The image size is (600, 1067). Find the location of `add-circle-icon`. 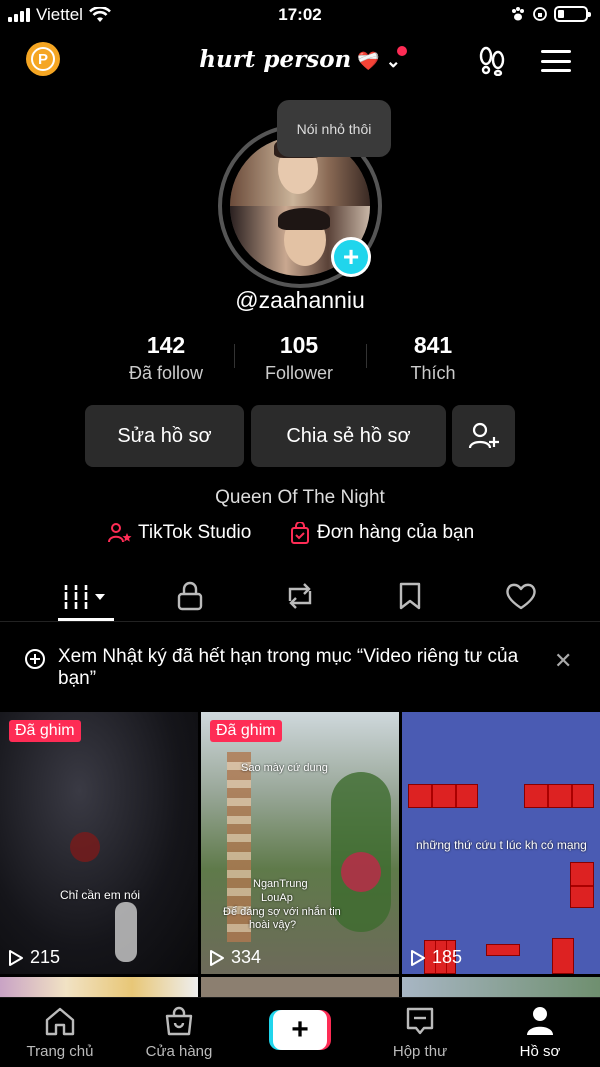

add-circle-icon is located at coordinates (35, 659).